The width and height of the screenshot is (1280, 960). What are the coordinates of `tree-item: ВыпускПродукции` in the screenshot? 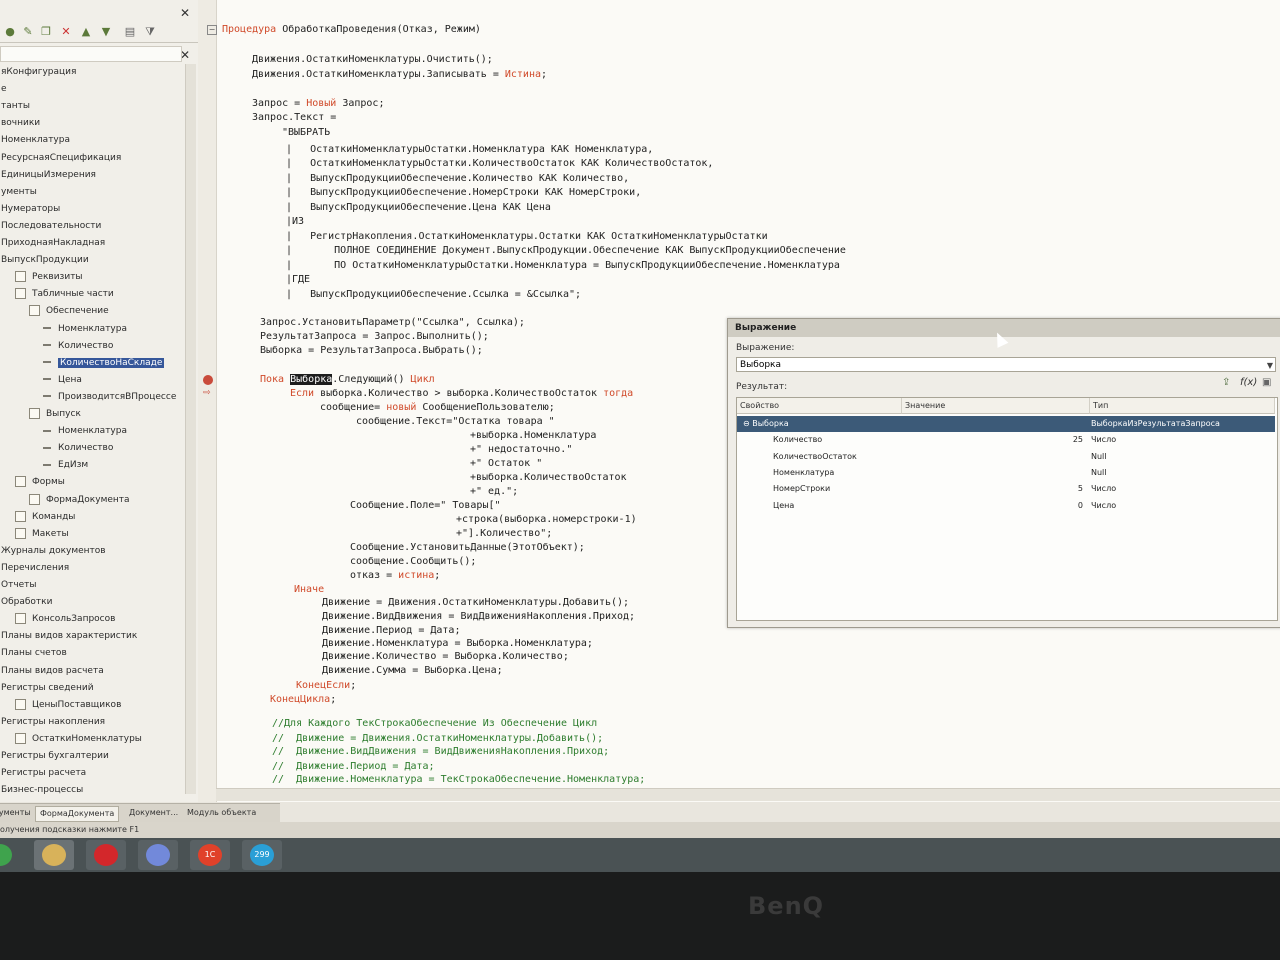 It's located at (45, 260).